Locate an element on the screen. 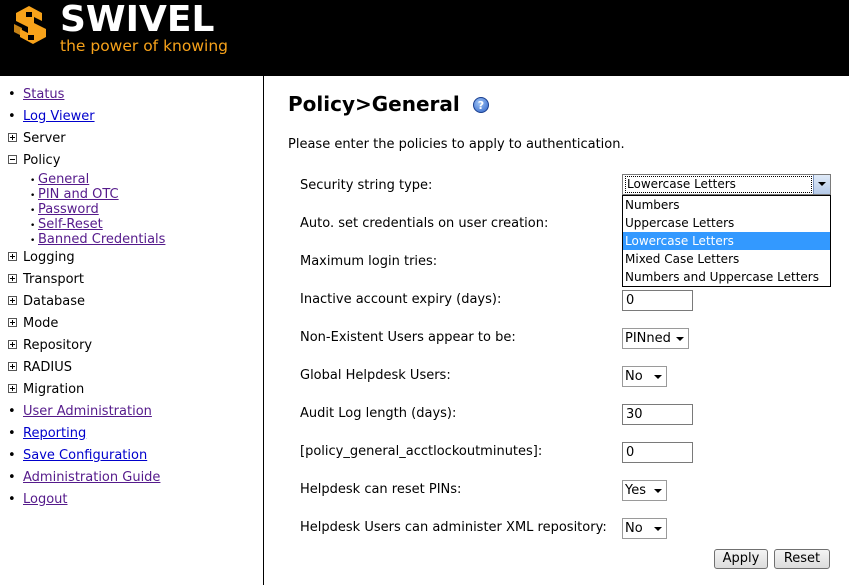 Image resolution: width=849 pixels, height=585 pixels. sidebar-item-transport: Transport is located at coordinates (133, 280).